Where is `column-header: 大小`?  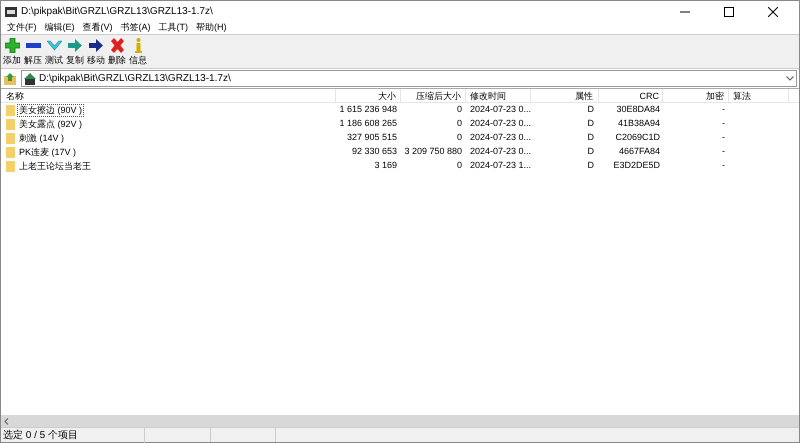 column-header: 大小 is located at coordinates (368, 95).